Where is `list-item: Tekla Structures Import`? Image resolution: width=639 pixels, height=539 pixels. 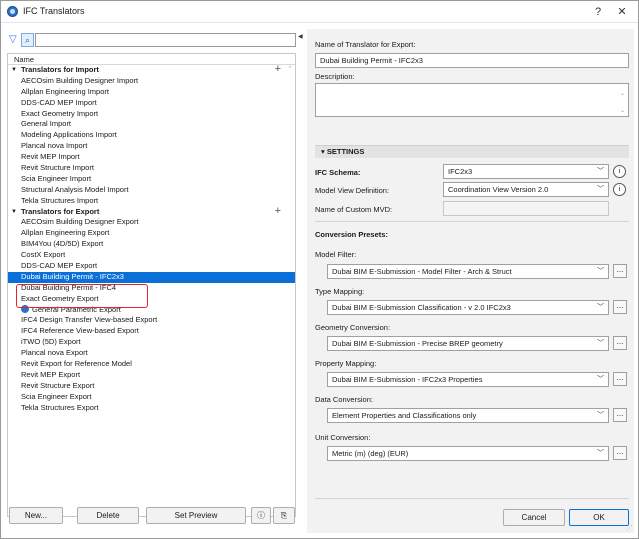 list-item: Tekla Structures Import is located at coordinates (151, 201).